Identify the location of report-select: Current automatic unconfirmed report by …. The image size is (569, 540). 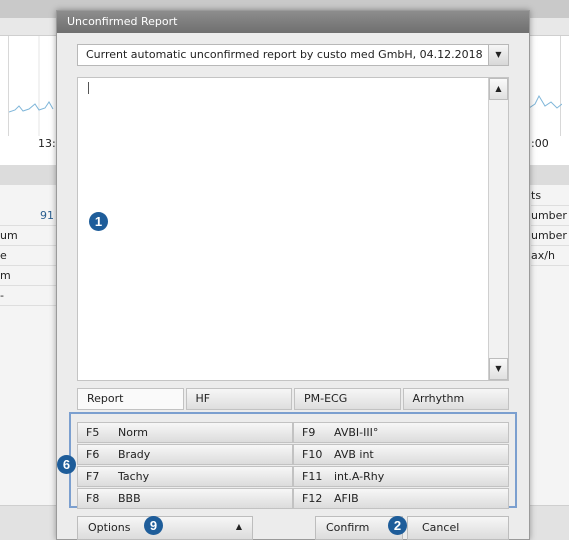
(293, 55).